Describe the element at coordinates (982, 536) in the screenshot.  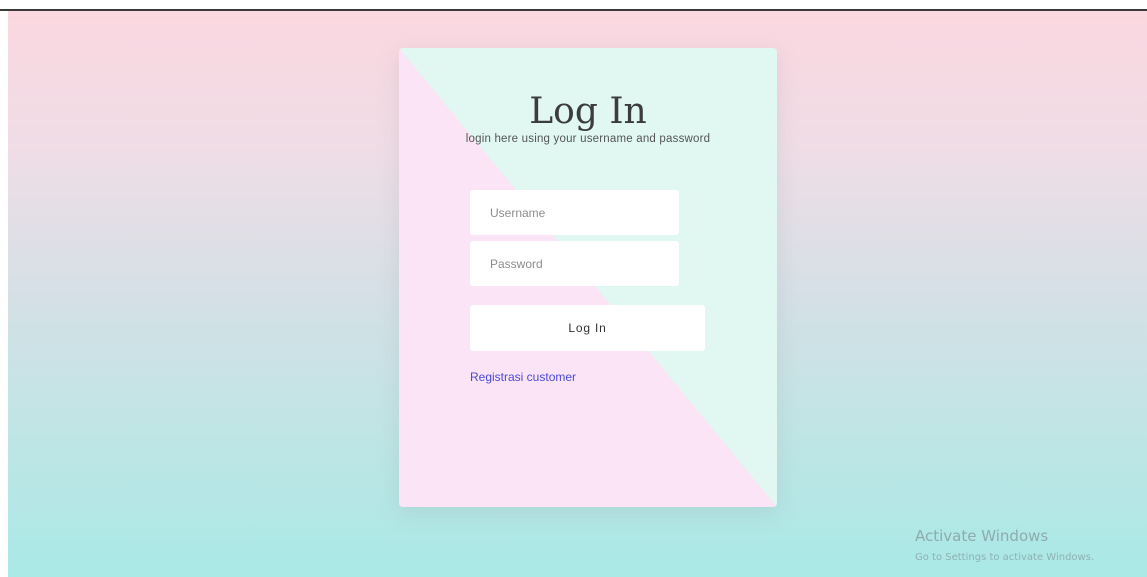
I see `activate-windows-title: Activate Windows` at that location.